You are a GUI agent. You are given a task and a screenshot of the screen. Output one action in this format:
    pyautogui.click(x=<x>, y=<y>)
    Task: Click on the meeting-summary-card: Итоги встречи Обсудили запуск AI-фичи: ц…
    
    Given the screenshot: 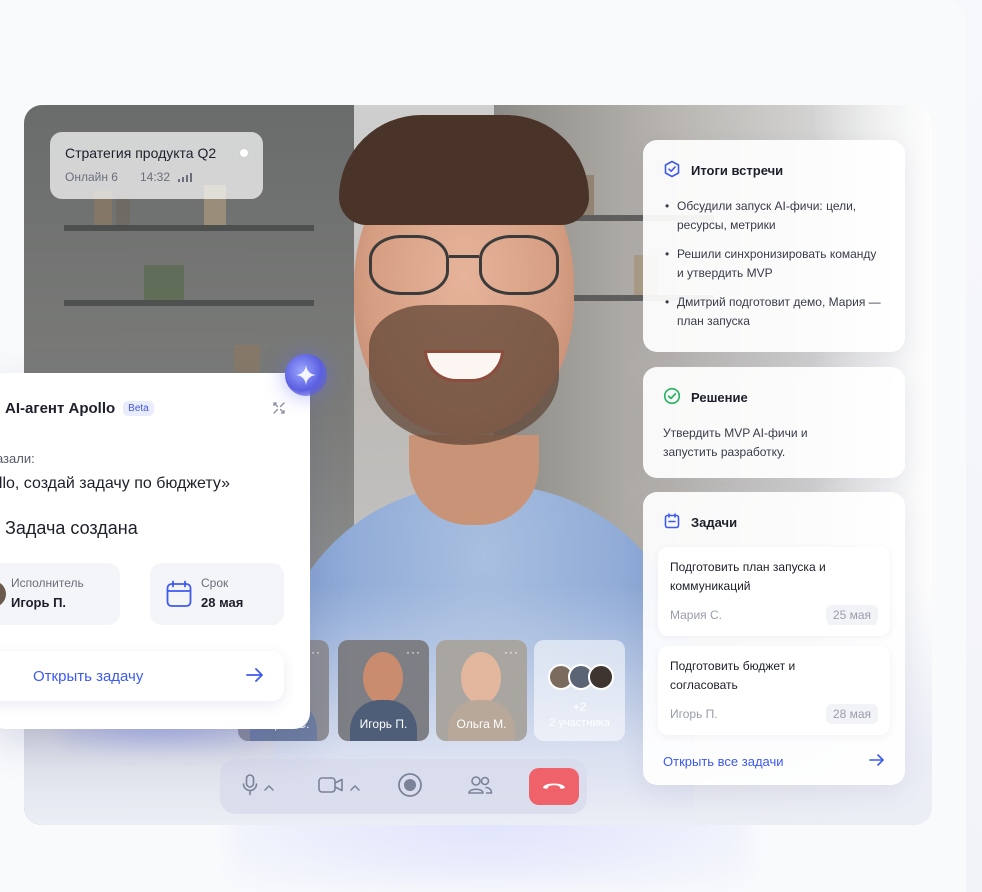 What is the action you would take?
    pyautogui.click(x=774, y=246)
    